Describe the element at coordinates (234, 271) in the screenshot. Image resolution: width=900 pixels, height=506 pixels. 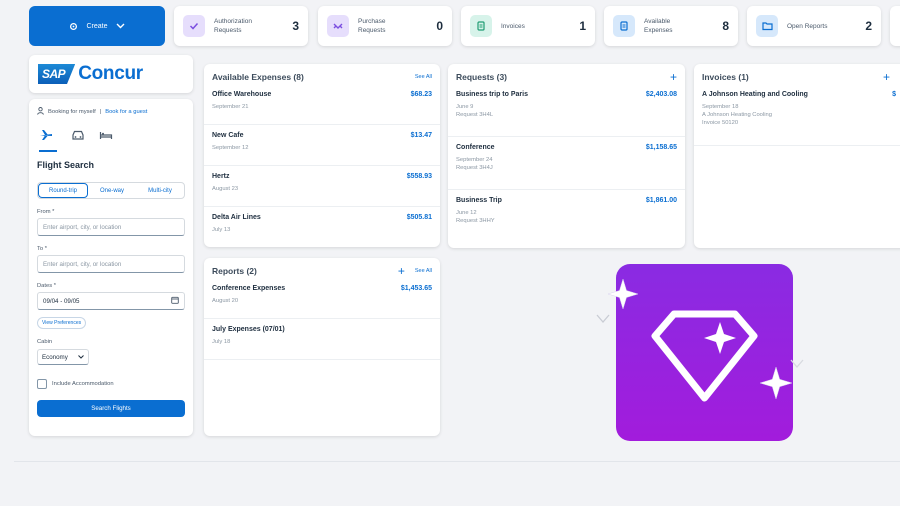
I see `reports-title: Reports (2)` at that location.